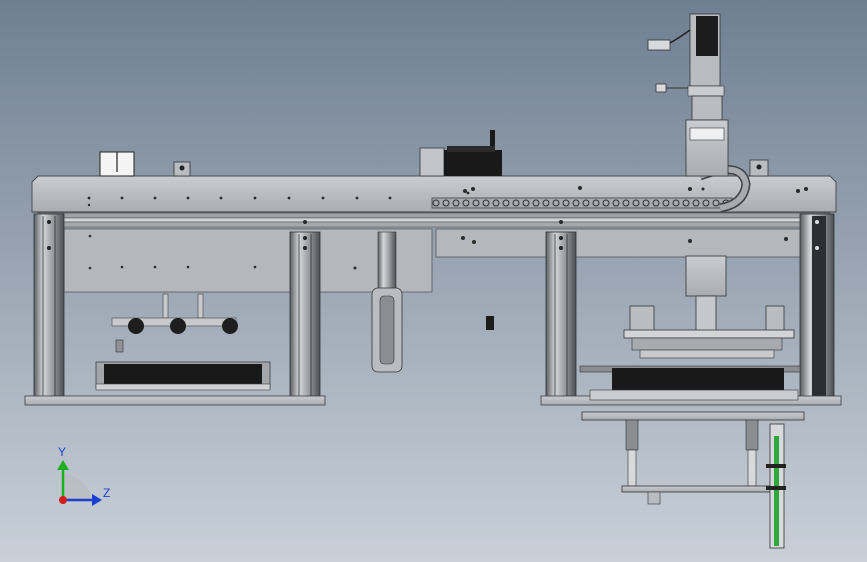  Describe the element at coordinates (561, 316) in the screenshot. I see `frame-post-center-right` at that location.